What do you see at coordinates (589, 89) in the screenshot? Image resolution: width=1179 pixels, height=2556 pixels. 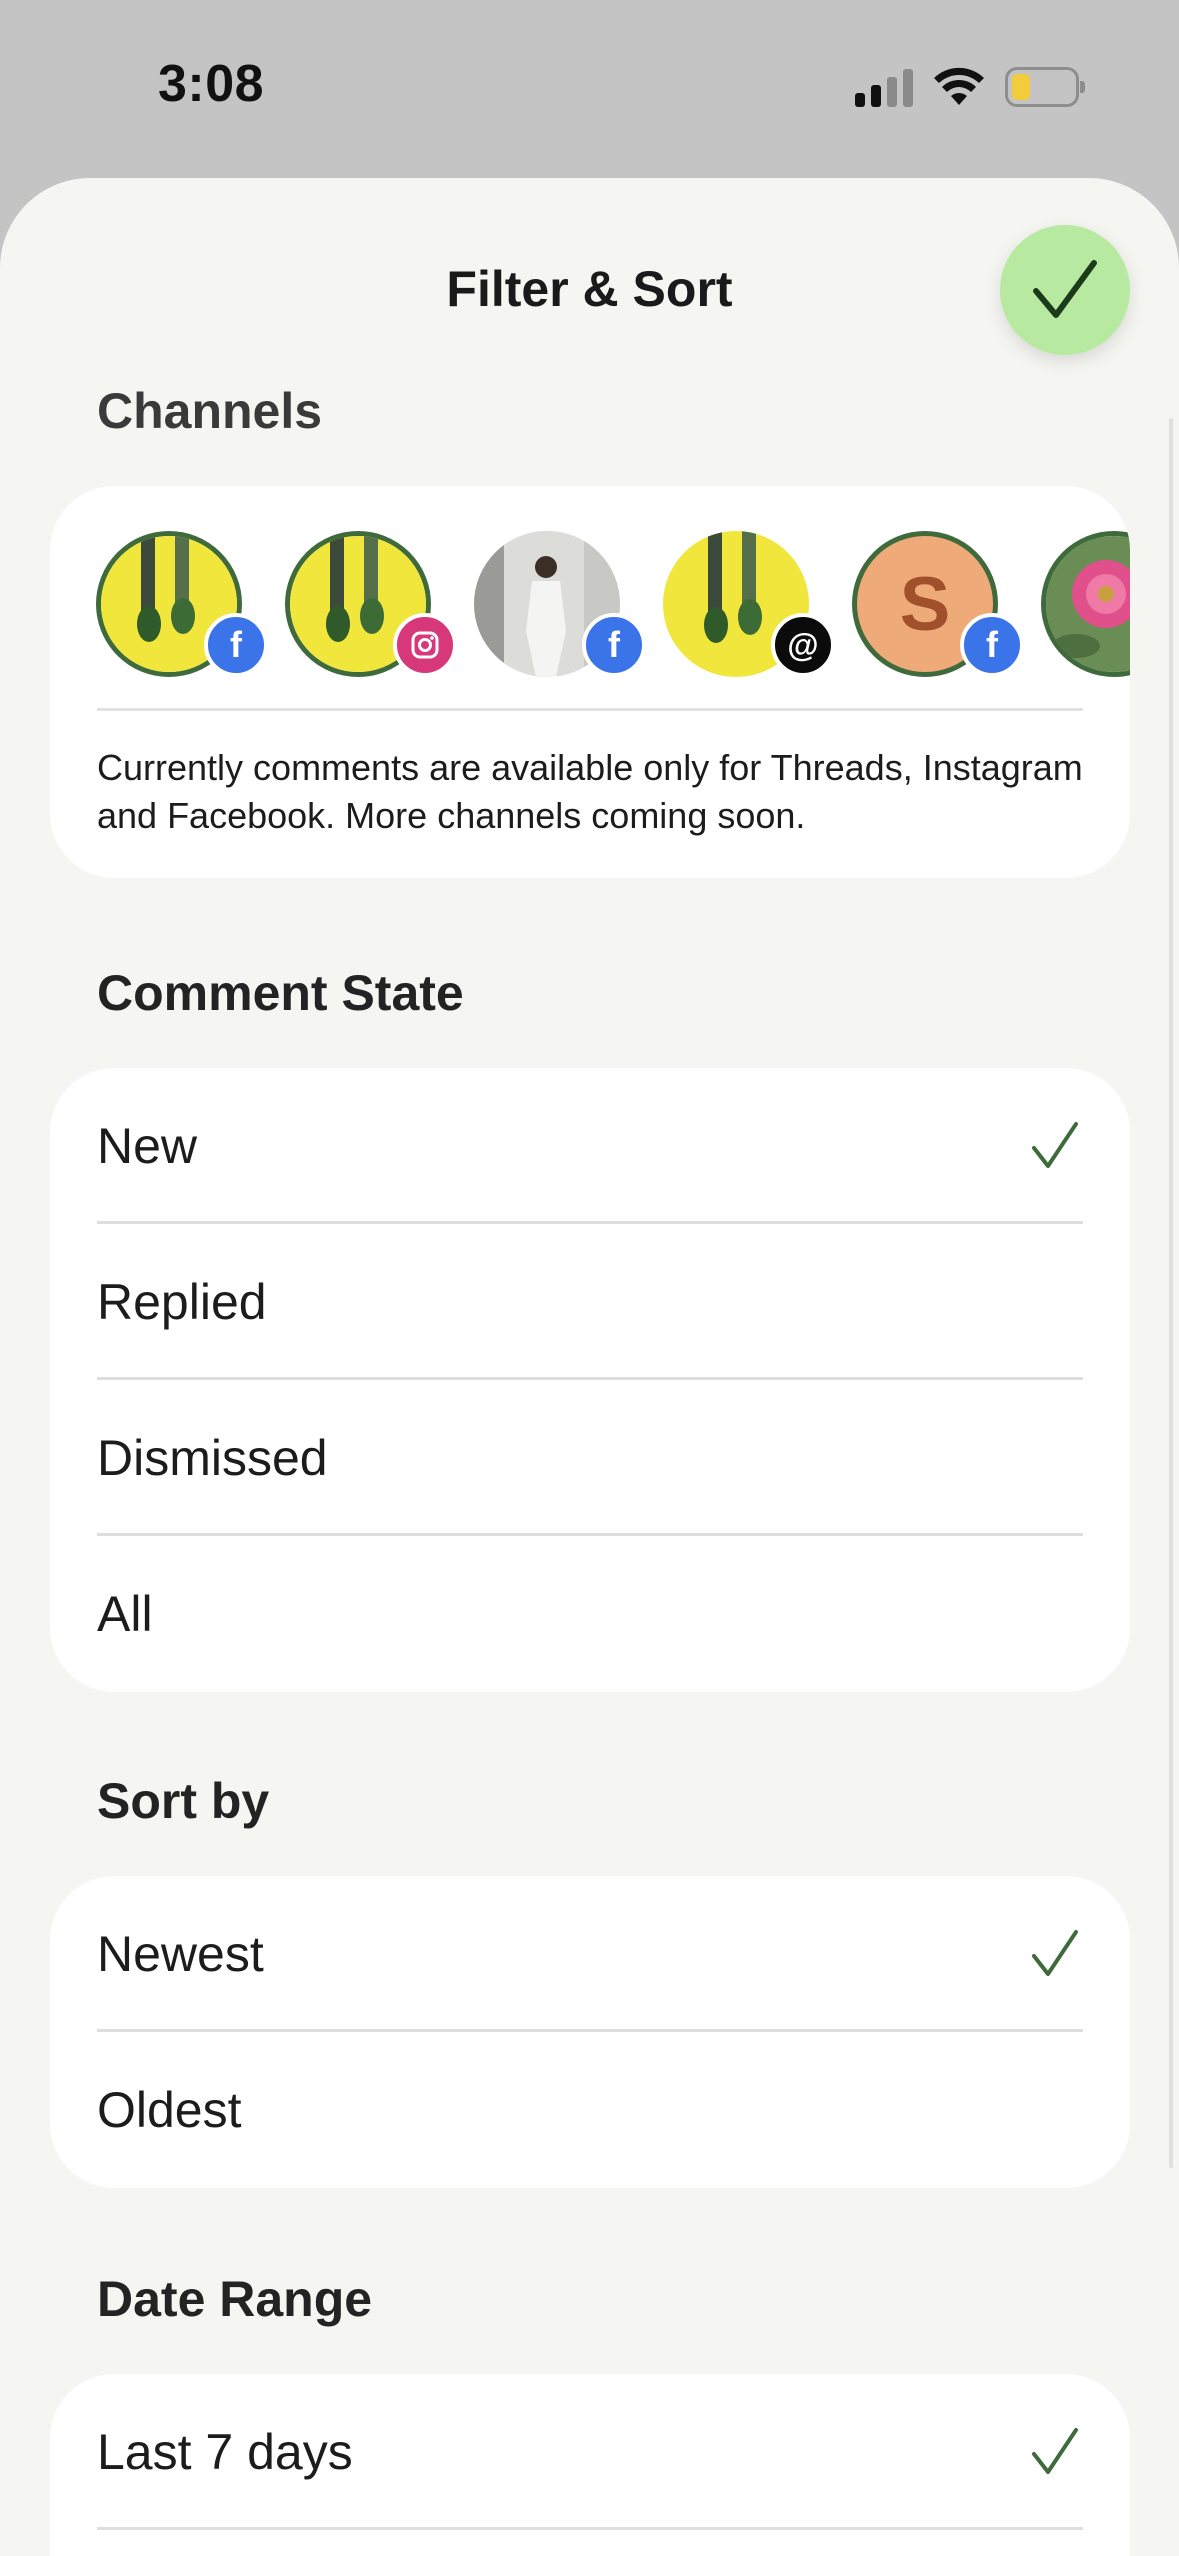 I see `status-bar: 3:08` at bounding box center [589, 89].